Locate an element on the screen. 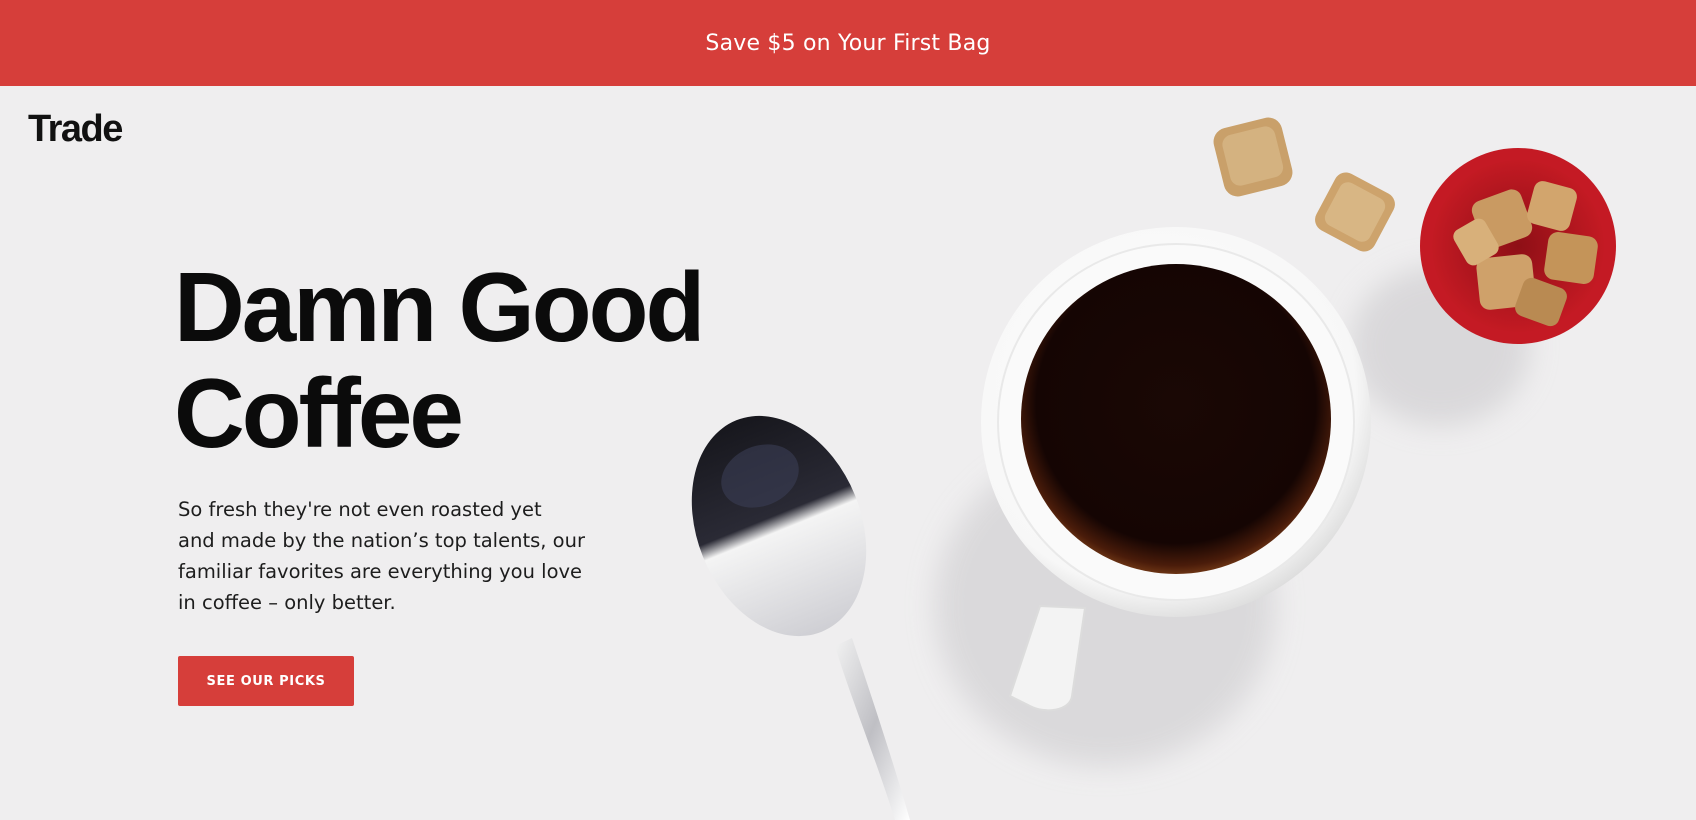 Image resolution: width=1696 pixels, height=820 pixels. promo-banner-text: Save $5 on Your First Bag is located at coordinates (847, 43).